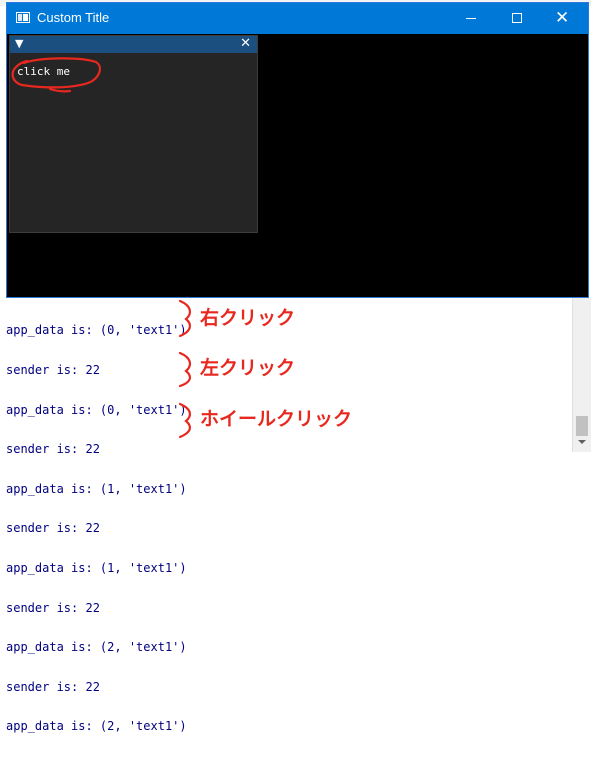 This screenshot has height=760, width=591. What do you see at coordinates (245, 44) in the screenshot?
I see `inner-close-icon: ✕` at bounding box center [245, 44].